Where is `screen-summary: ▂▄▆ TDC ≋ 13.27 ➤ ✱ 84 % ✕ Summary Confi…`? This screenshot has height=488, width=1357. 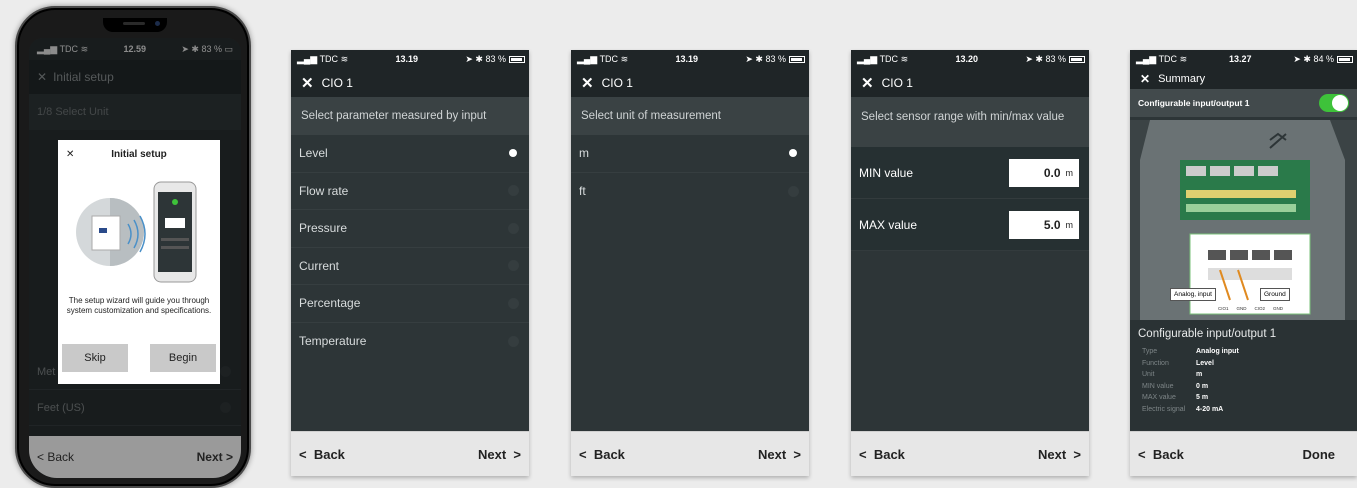 screen-summary: ▂▄▆ TDC ≋ 13.27 ➤ ✱ 84 % ✕ Summary Confi… is located at coordinates (1243, 263).